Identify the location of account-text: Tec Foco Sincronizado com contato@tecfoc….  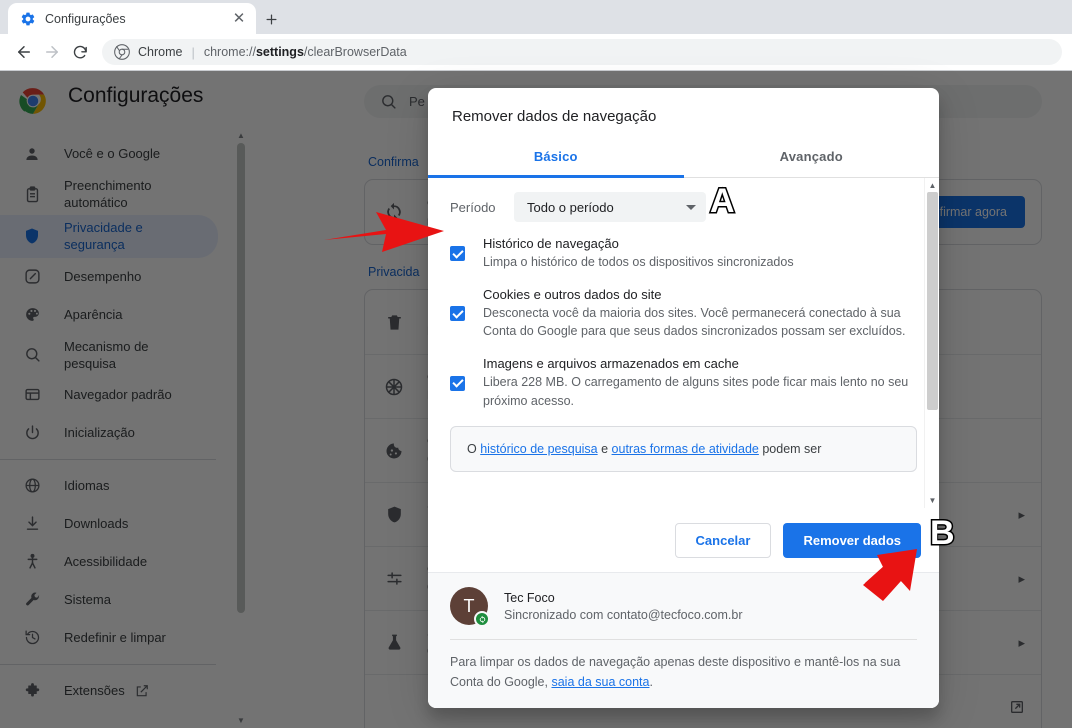
(623, 606).